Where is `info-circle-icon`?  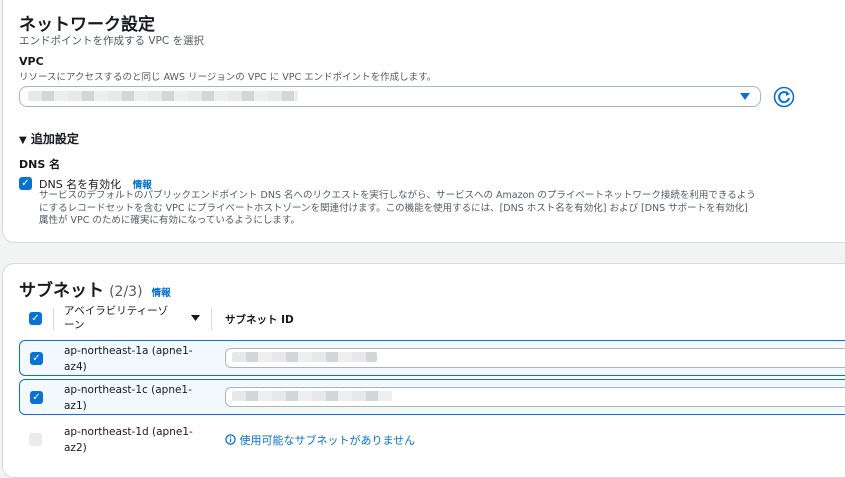 info-circle-icon is located at coordinates (230, 439).